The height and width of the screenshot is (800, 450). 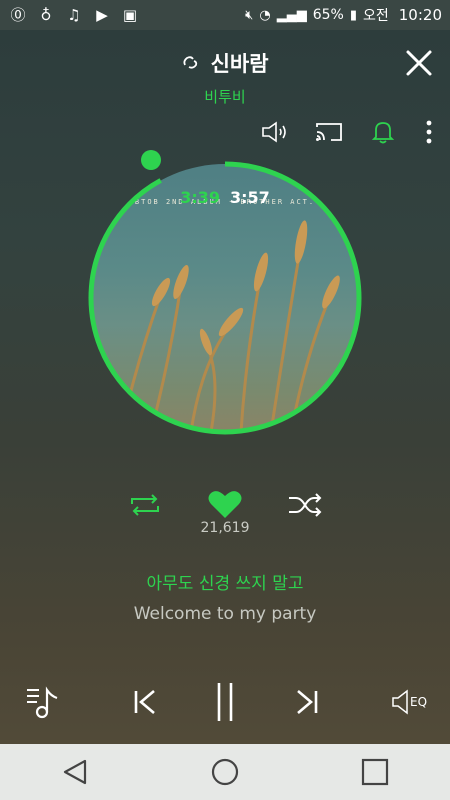 I want to click on pause-icon, so click(x=225, y=702).